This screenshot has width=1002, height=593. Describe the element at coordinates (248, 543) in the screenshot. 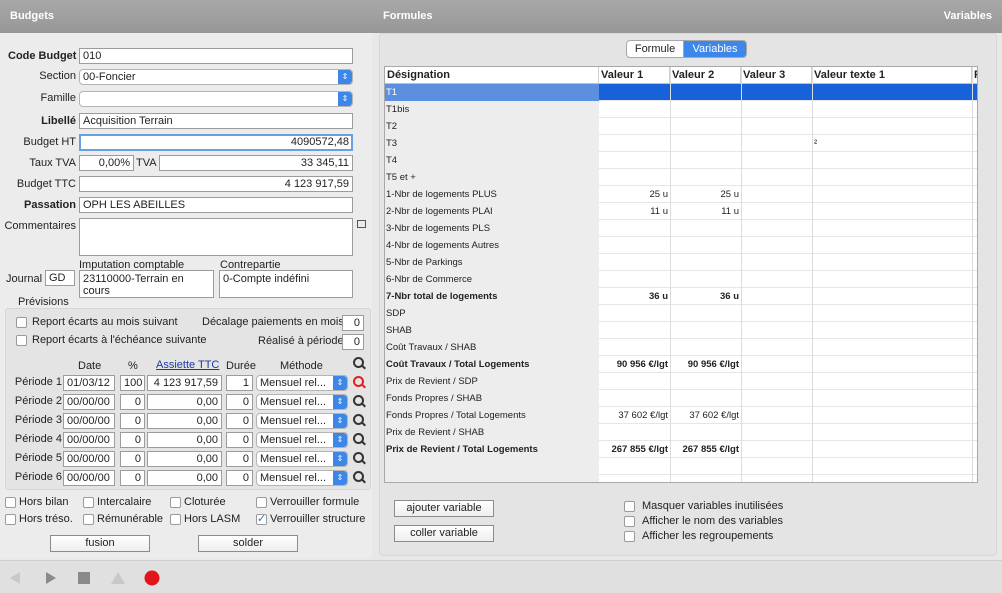

I see `solder-button: solder` at that location.